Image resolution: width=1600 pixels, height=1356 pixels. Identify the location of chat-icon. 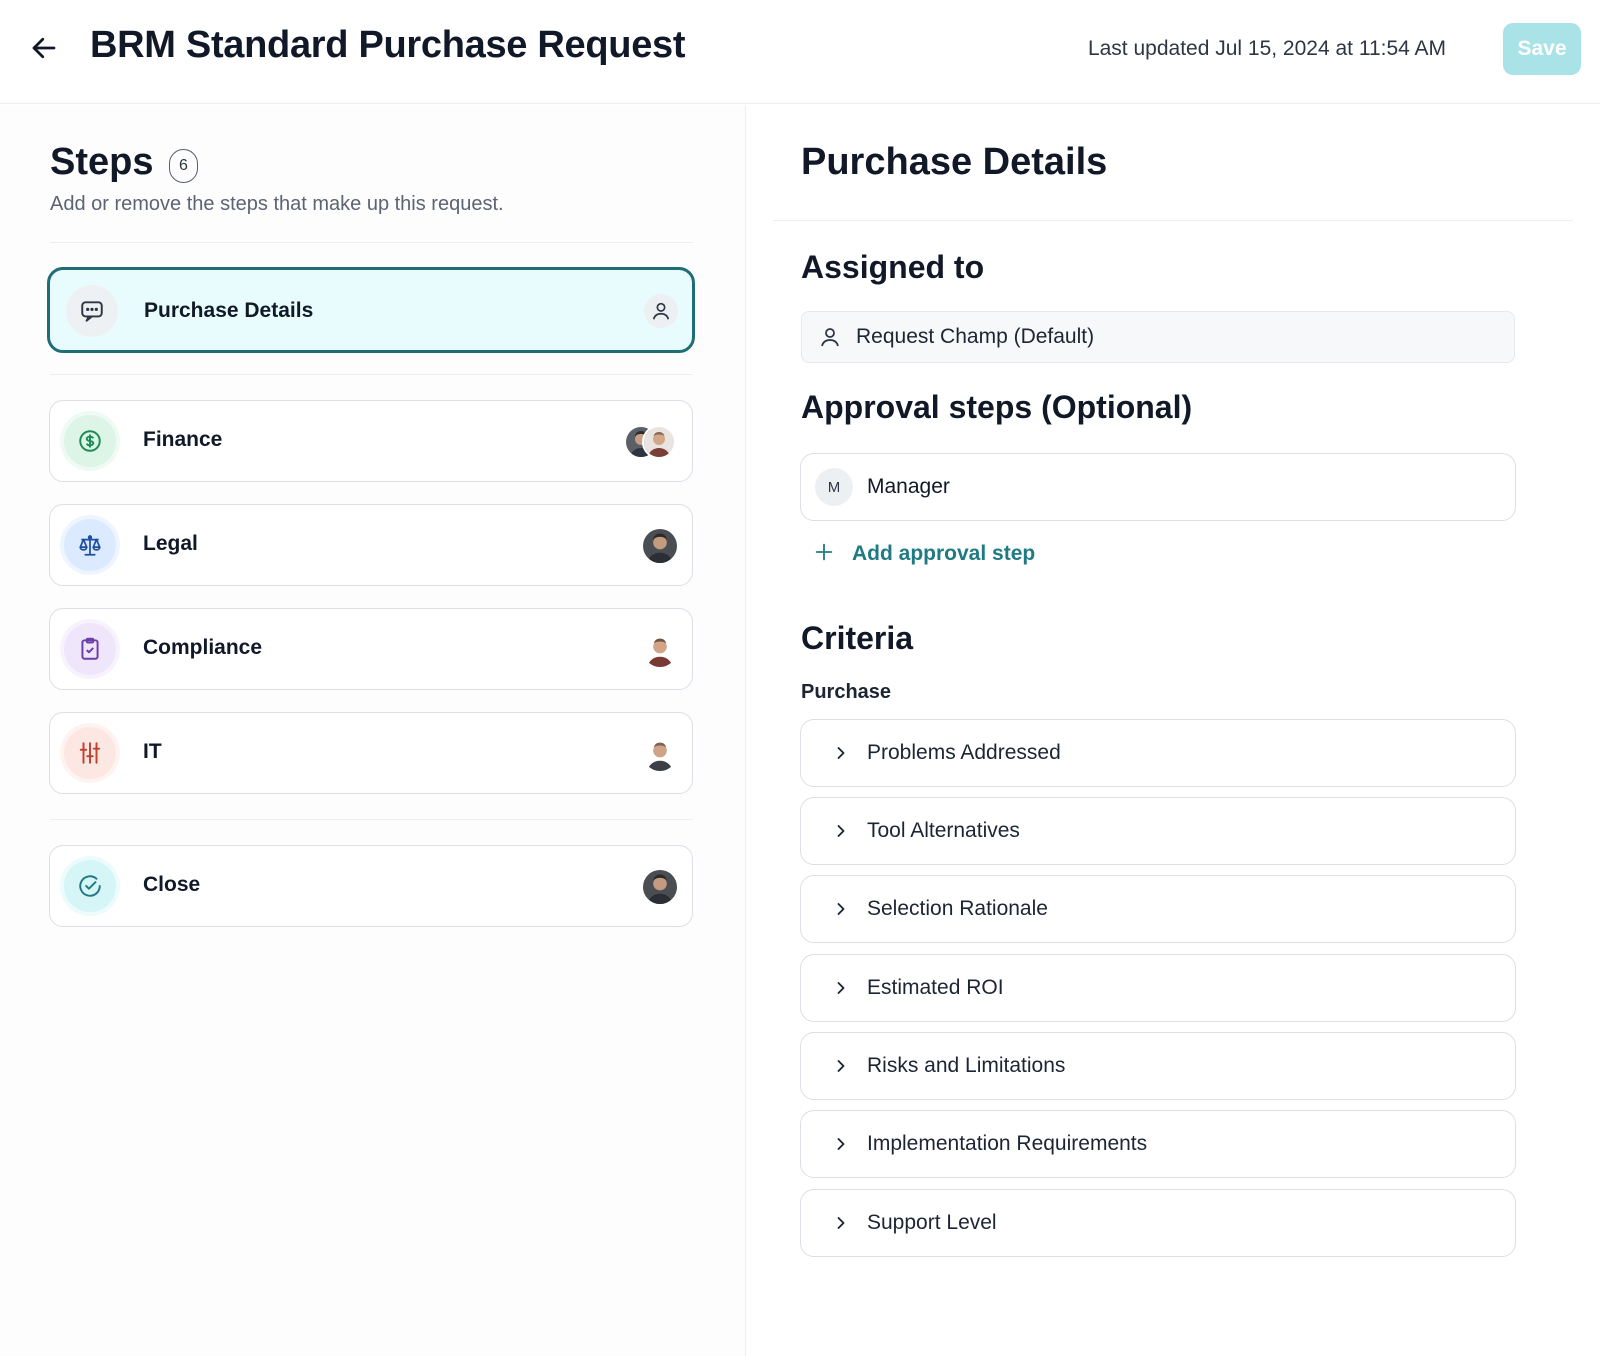
(92, 311).